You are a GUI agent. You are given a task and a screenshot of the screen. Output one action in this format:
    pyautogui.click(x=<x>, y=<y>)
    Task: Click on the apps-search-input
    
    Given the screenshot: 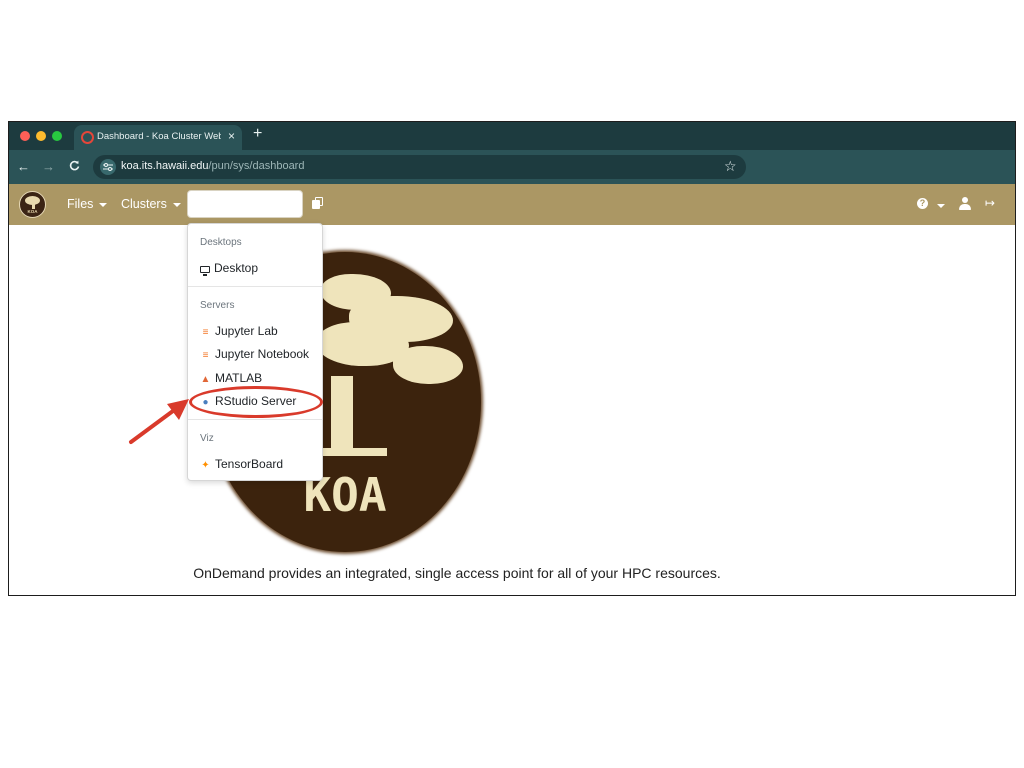 What is the action you would take?
    pyautogui.click(x=245, y=204)
    